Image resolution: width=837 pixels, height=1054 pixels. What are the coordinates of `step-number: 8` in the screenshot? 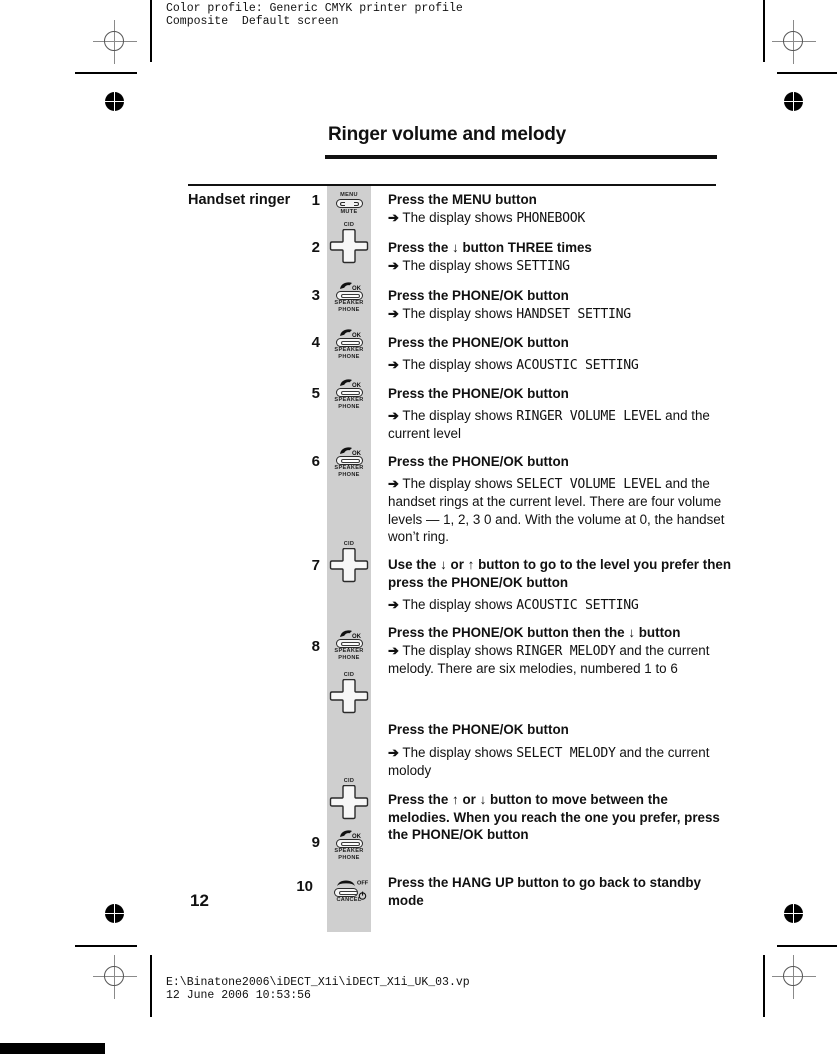 It's located at (315, 646).